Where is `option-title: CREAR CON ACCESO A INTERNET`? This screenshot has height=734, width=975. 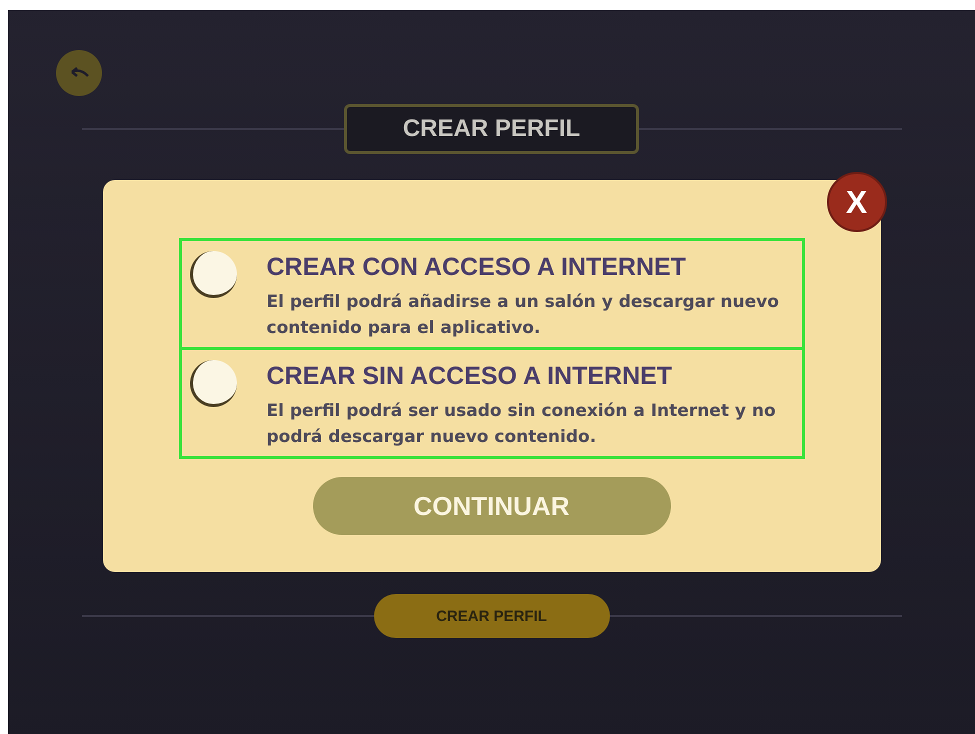
option-title: CREAR CON ACCESO A INTERNET is located at coordinates (476, 267).